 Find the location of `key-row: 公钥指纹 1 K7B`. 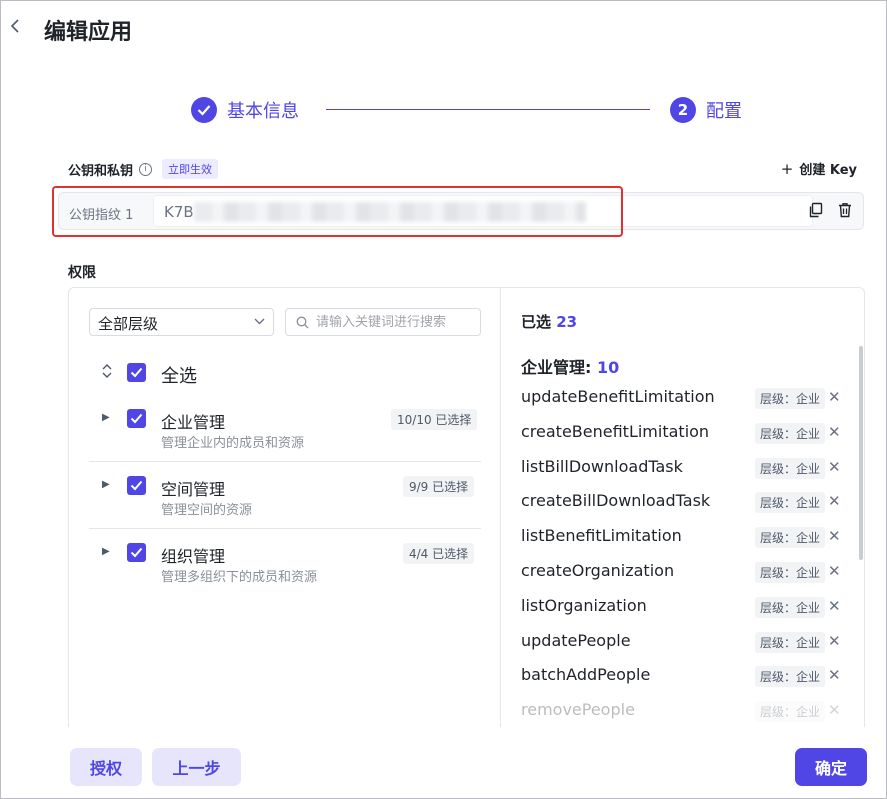

key-row: 公钥指纹 1 K7B is located at coordinates (461, 211).